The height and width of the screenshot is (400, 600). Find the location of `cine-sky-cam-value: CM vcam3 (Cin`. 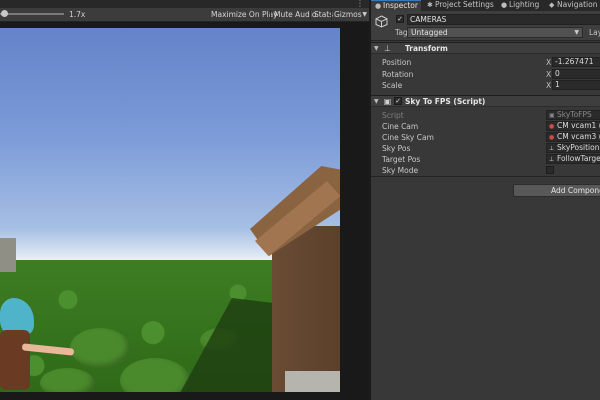

cine-sky-cam-value: CM vcam3 (Cin is located at coordinates (578, 136).